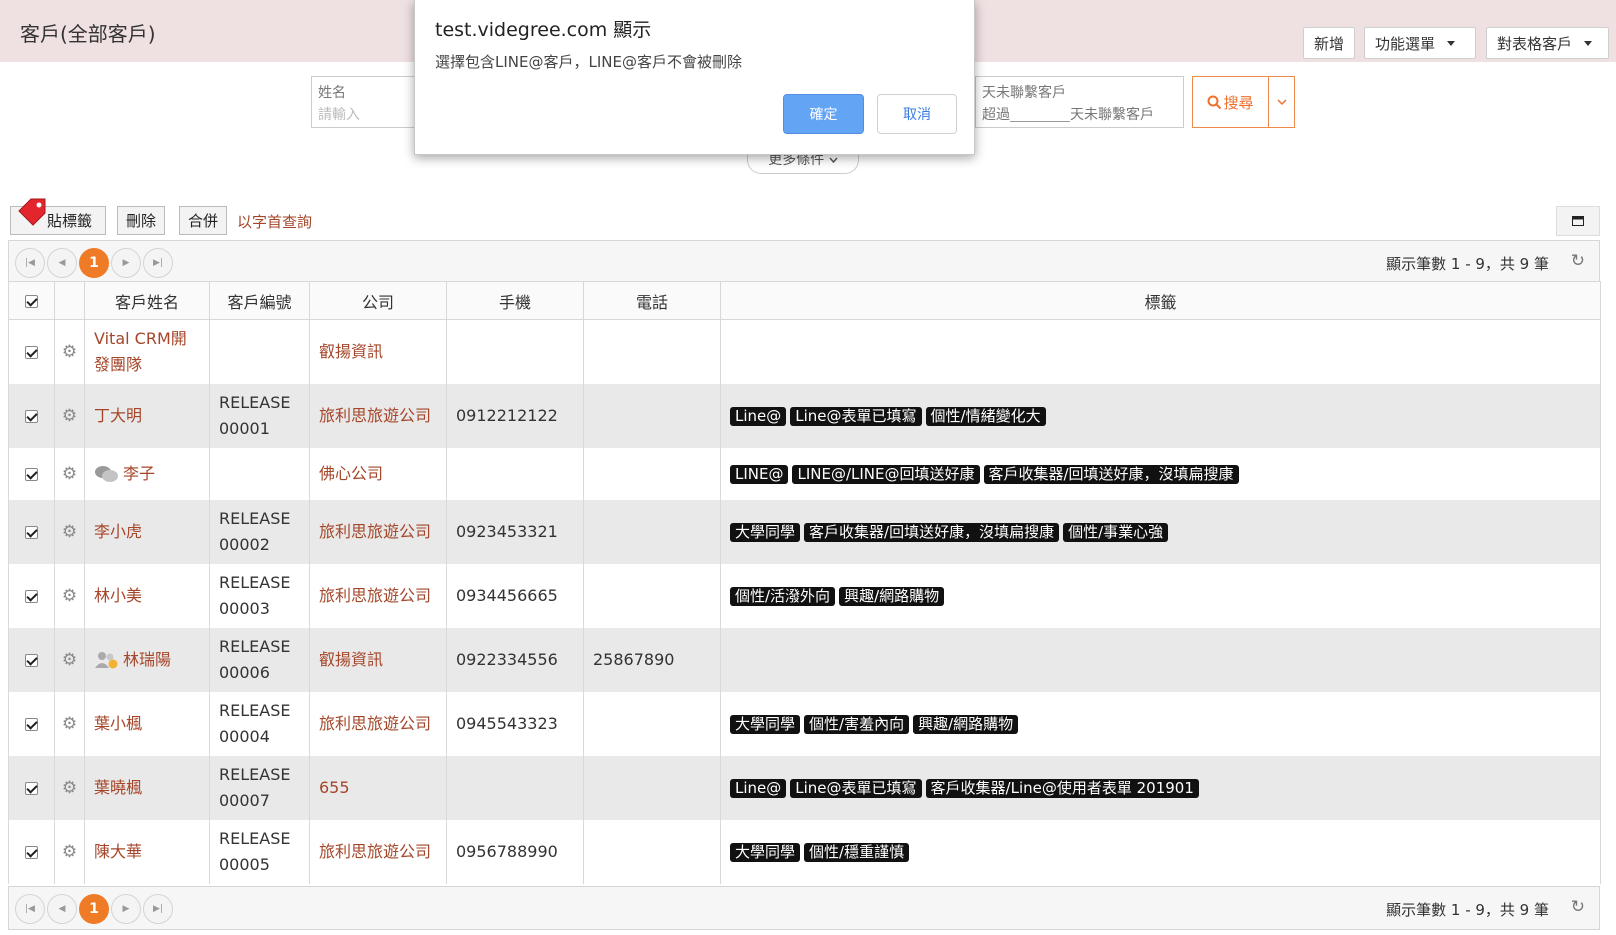 The image size is (1616, 935). I want to click on table-row: ⚙ 林瑞陽 RELEASE00006 叡揚資訊 0922334556 25867890, so click(804, 659).